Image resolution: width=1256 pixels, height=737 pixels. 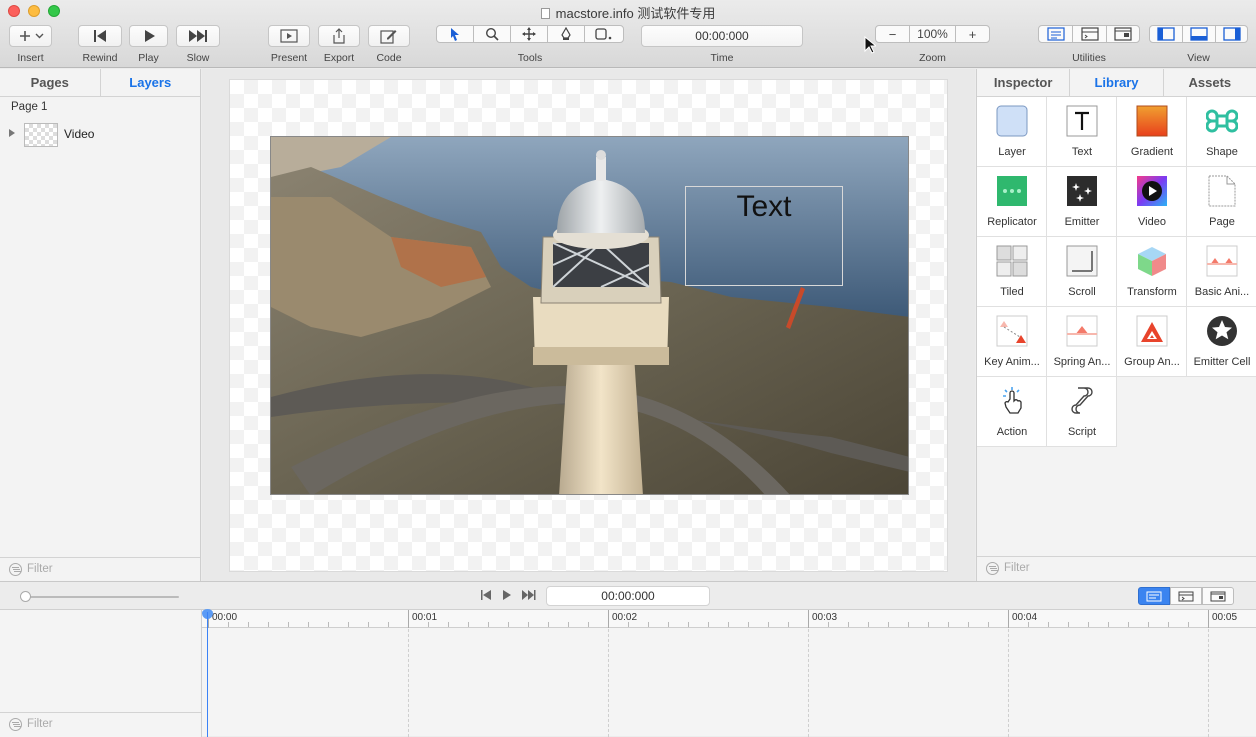 What do you see at coordinates (625, 617) in the screenshot?
I see `tick-label-2: 00:02` at bounding box center [625, 617].